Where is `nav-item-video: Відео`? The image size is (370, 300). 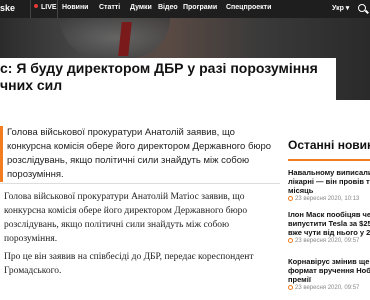
nav-item-video: Відео is located at coordinates (168, 7).